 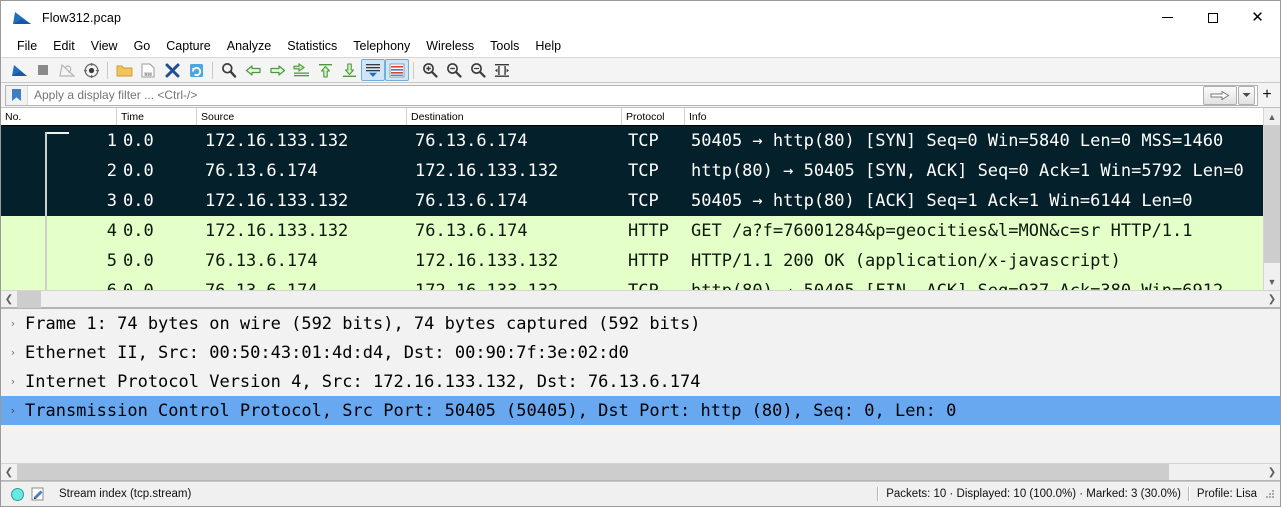 What do you see at coordinates (277, 70) in the screenshot?
I see `go-forward-icon` at bounding box center [277, 70].